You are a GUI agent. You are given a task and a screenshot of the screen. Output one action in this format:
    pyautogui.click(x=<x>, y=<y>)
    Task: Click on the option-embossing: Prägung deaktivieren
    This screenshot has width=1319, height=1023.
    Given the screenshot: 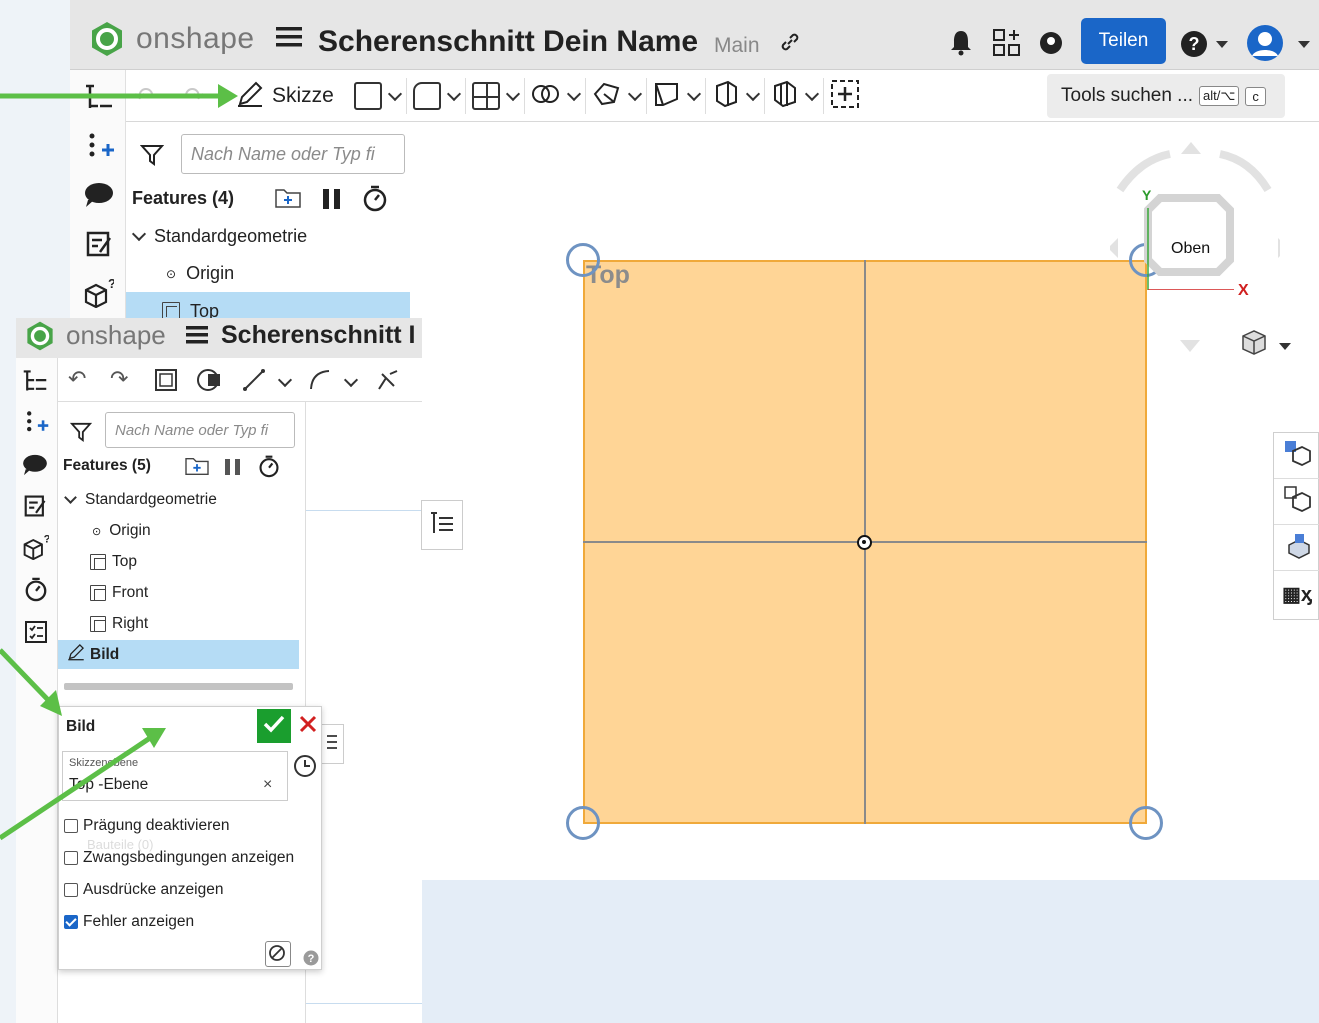 What is the action you would take?
    pyautogui.click(x=147, y=826)
    